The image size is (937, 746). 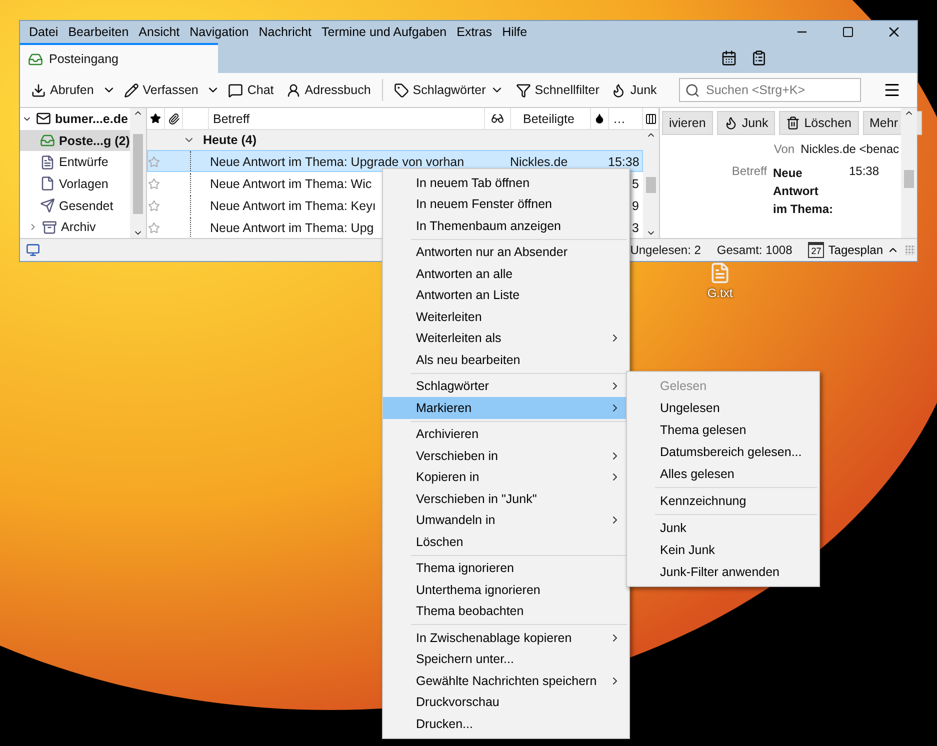 I want to click on time-text: 15:38, so click(x=864, y=172).